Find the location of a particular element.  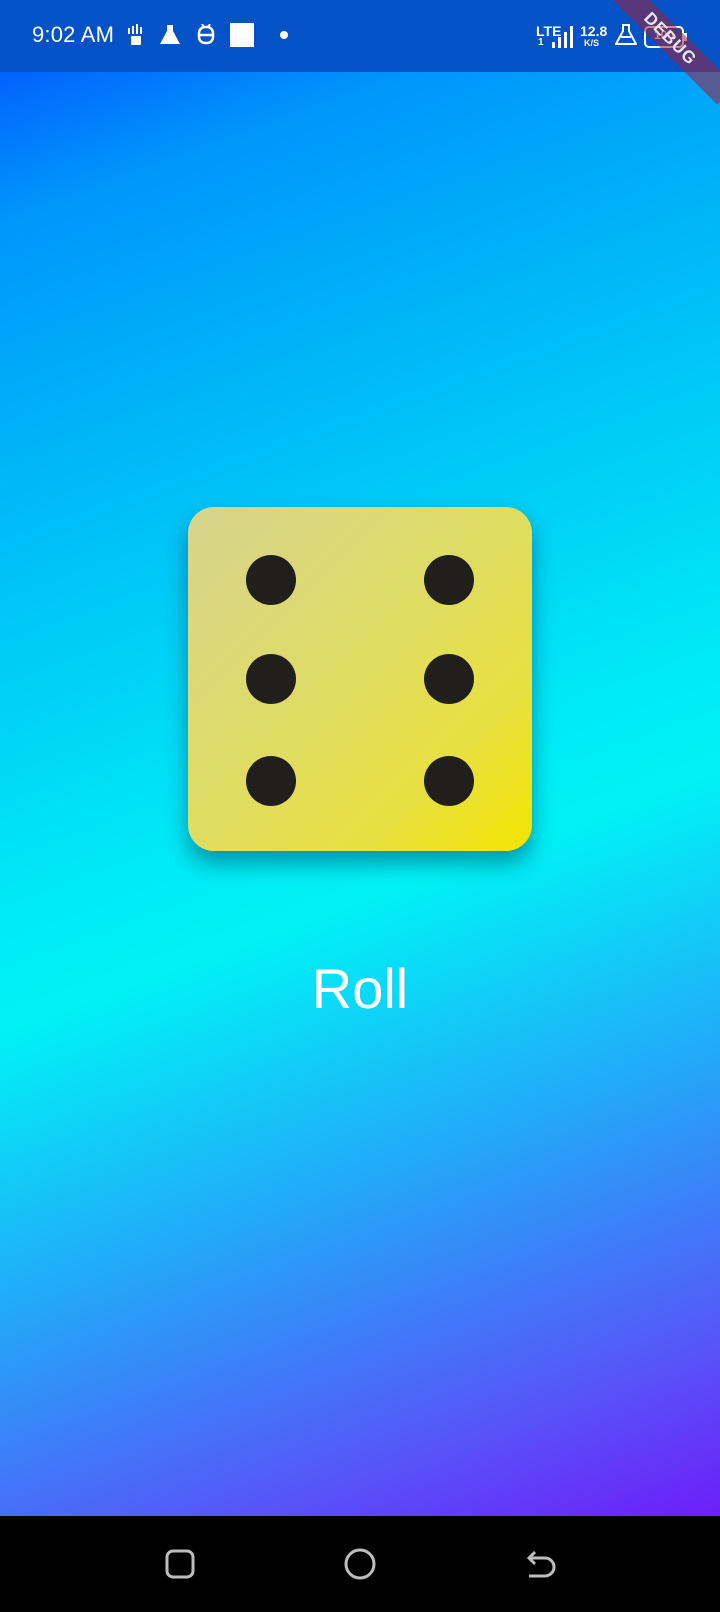

dice-face is located at coordinates (360, 679).